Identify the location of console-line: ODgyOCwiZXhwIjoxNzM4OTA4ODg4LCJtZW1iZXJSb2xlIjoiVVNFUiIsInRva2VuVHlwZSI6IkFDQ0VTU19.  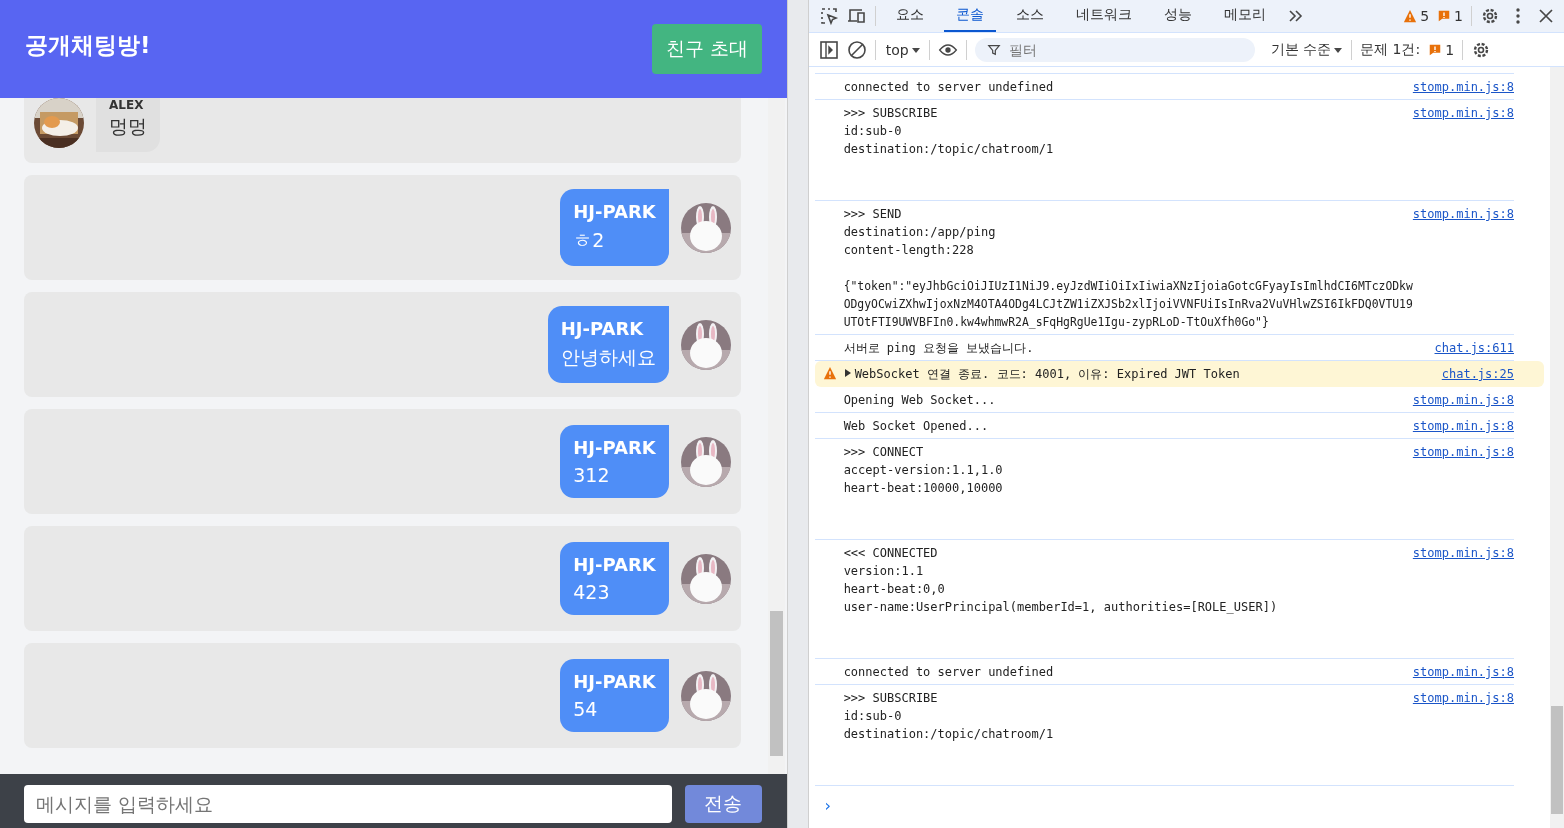
(1128, 304).